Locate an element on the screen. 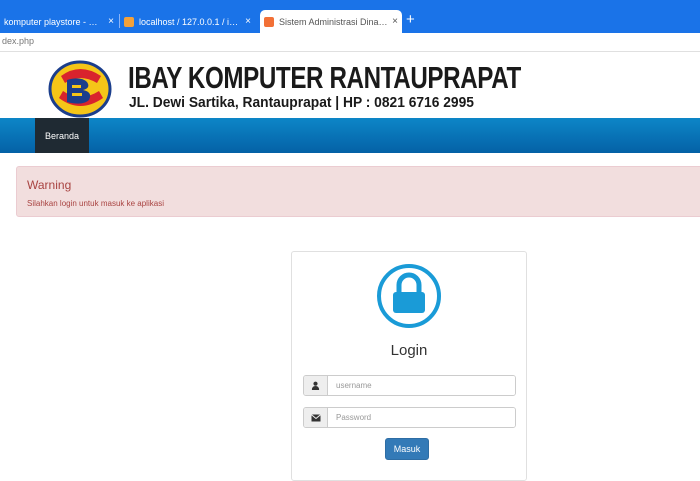  tab-title: localhost / 127.0.0.1 / ibayoke / is located at coordinates (190, 21).